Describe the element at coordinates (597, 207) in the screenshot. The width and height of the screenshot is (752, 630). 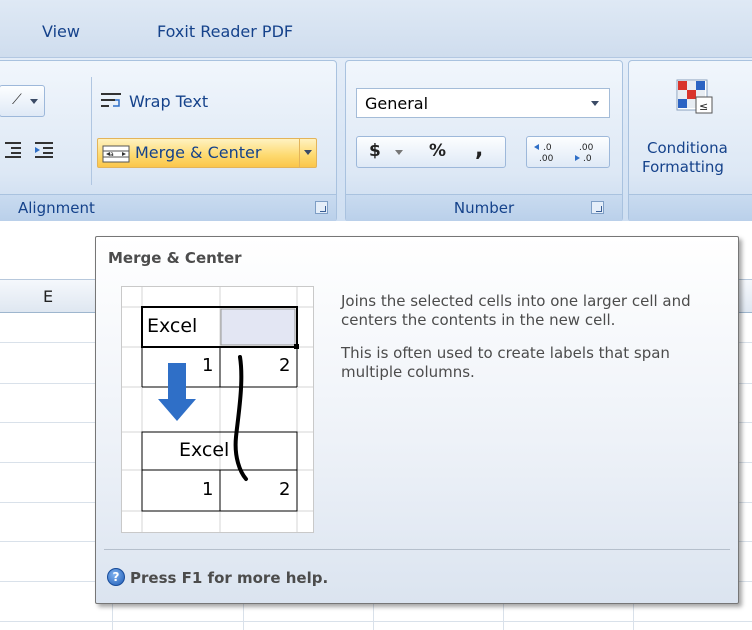
I see `number-dialog-launcher-icon` at that location.